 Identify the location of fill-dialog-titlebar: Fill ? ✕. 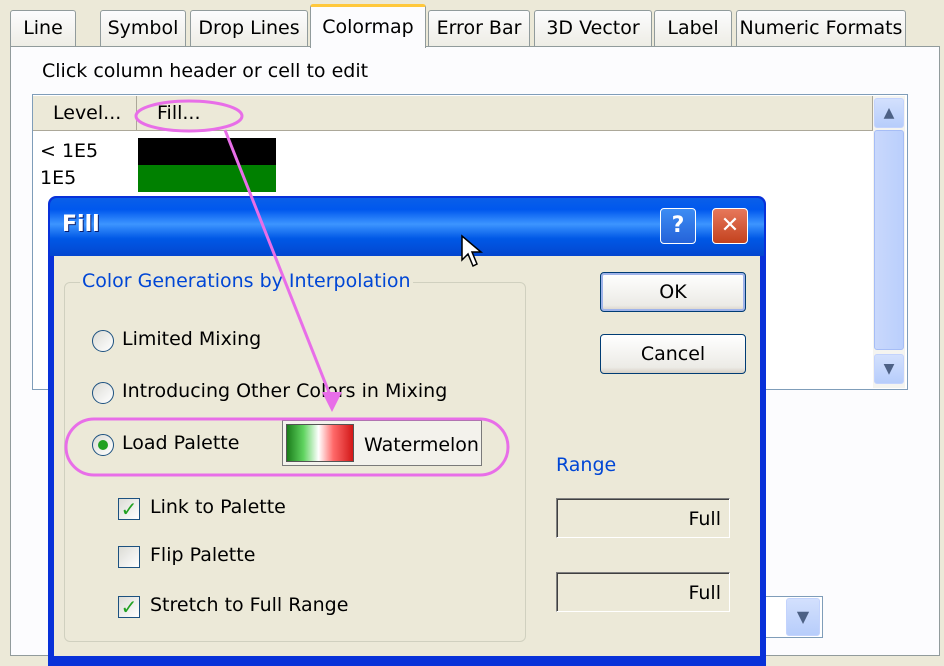
(407, 227).